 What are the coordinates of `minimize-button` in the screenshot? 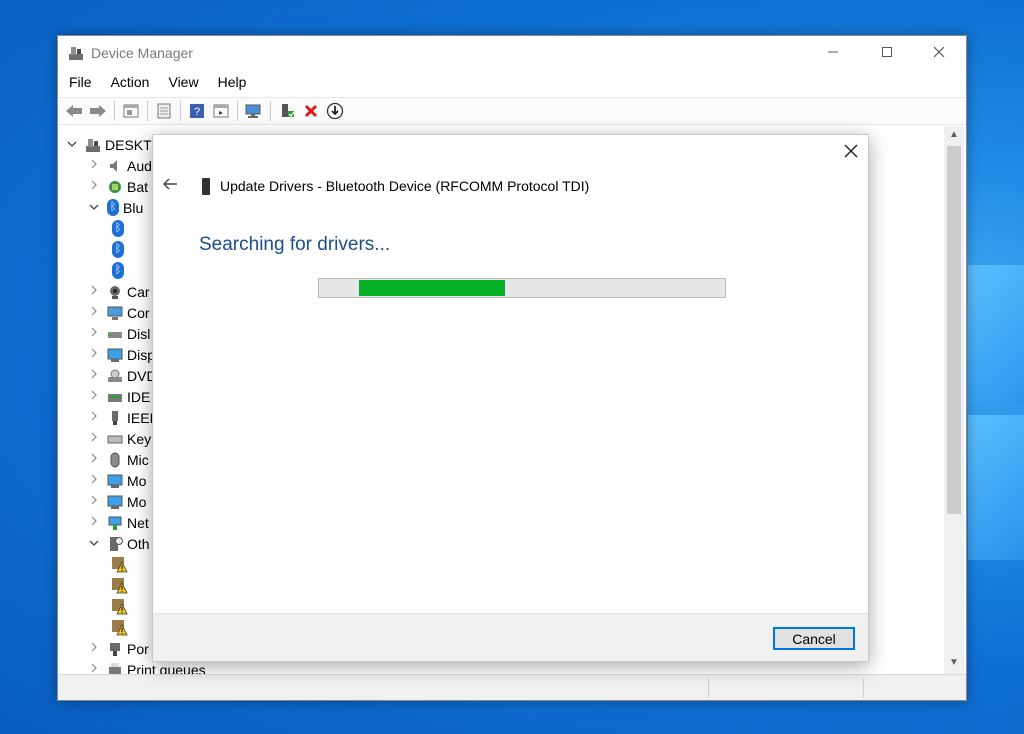 It's located at (833, 52).